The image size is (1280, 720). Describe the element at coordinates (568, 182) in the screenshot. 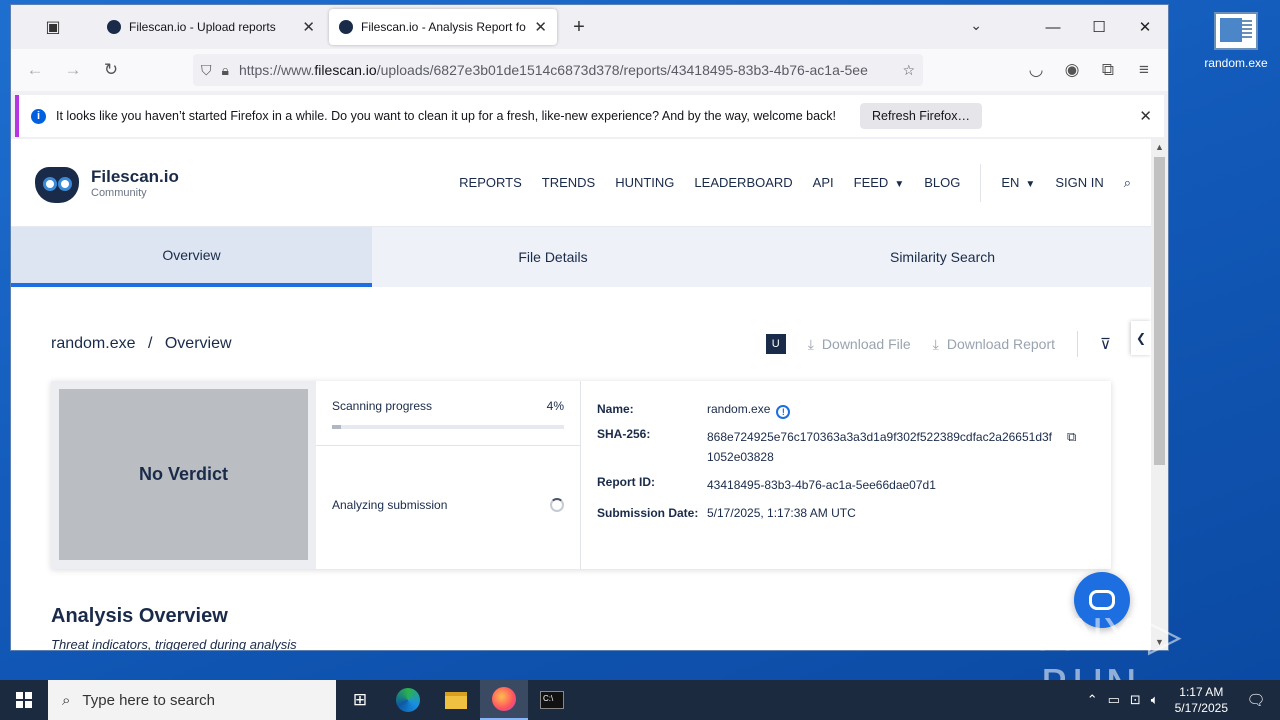

I see `nav-trends: TRENDS` at that location.